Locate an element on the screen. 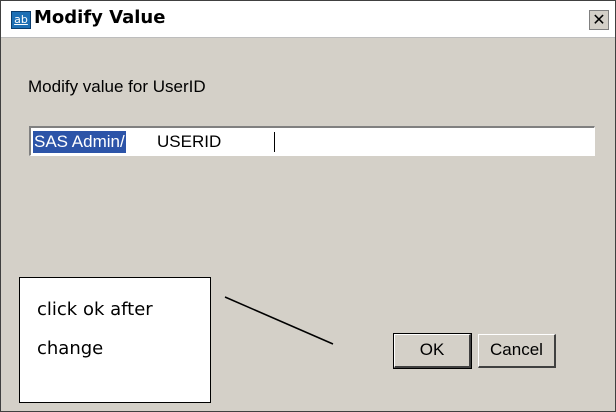  pointer-stroke is located at coordinates (279, 320).